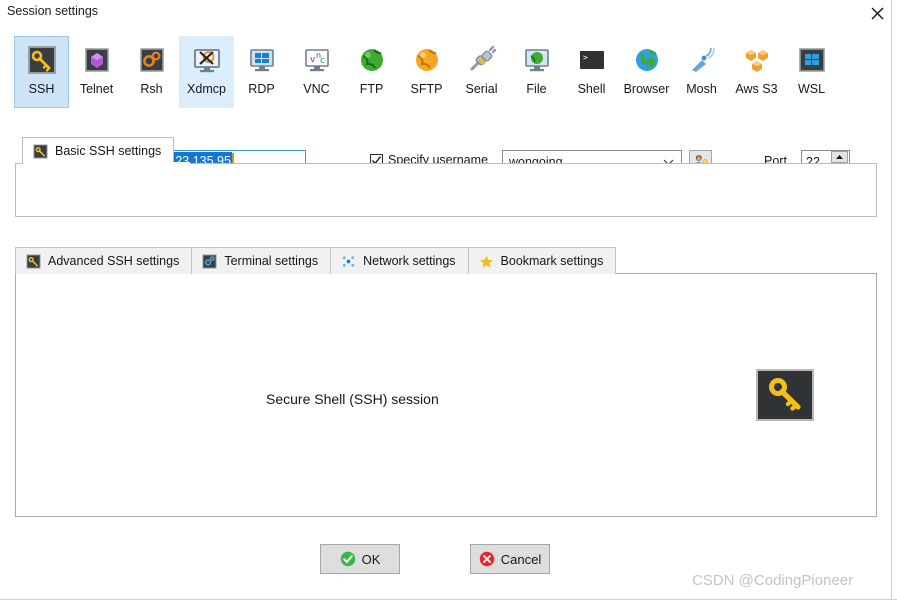 The image size is (897, 604). I want to click on protocol-label: RDP, so click(261, 89).